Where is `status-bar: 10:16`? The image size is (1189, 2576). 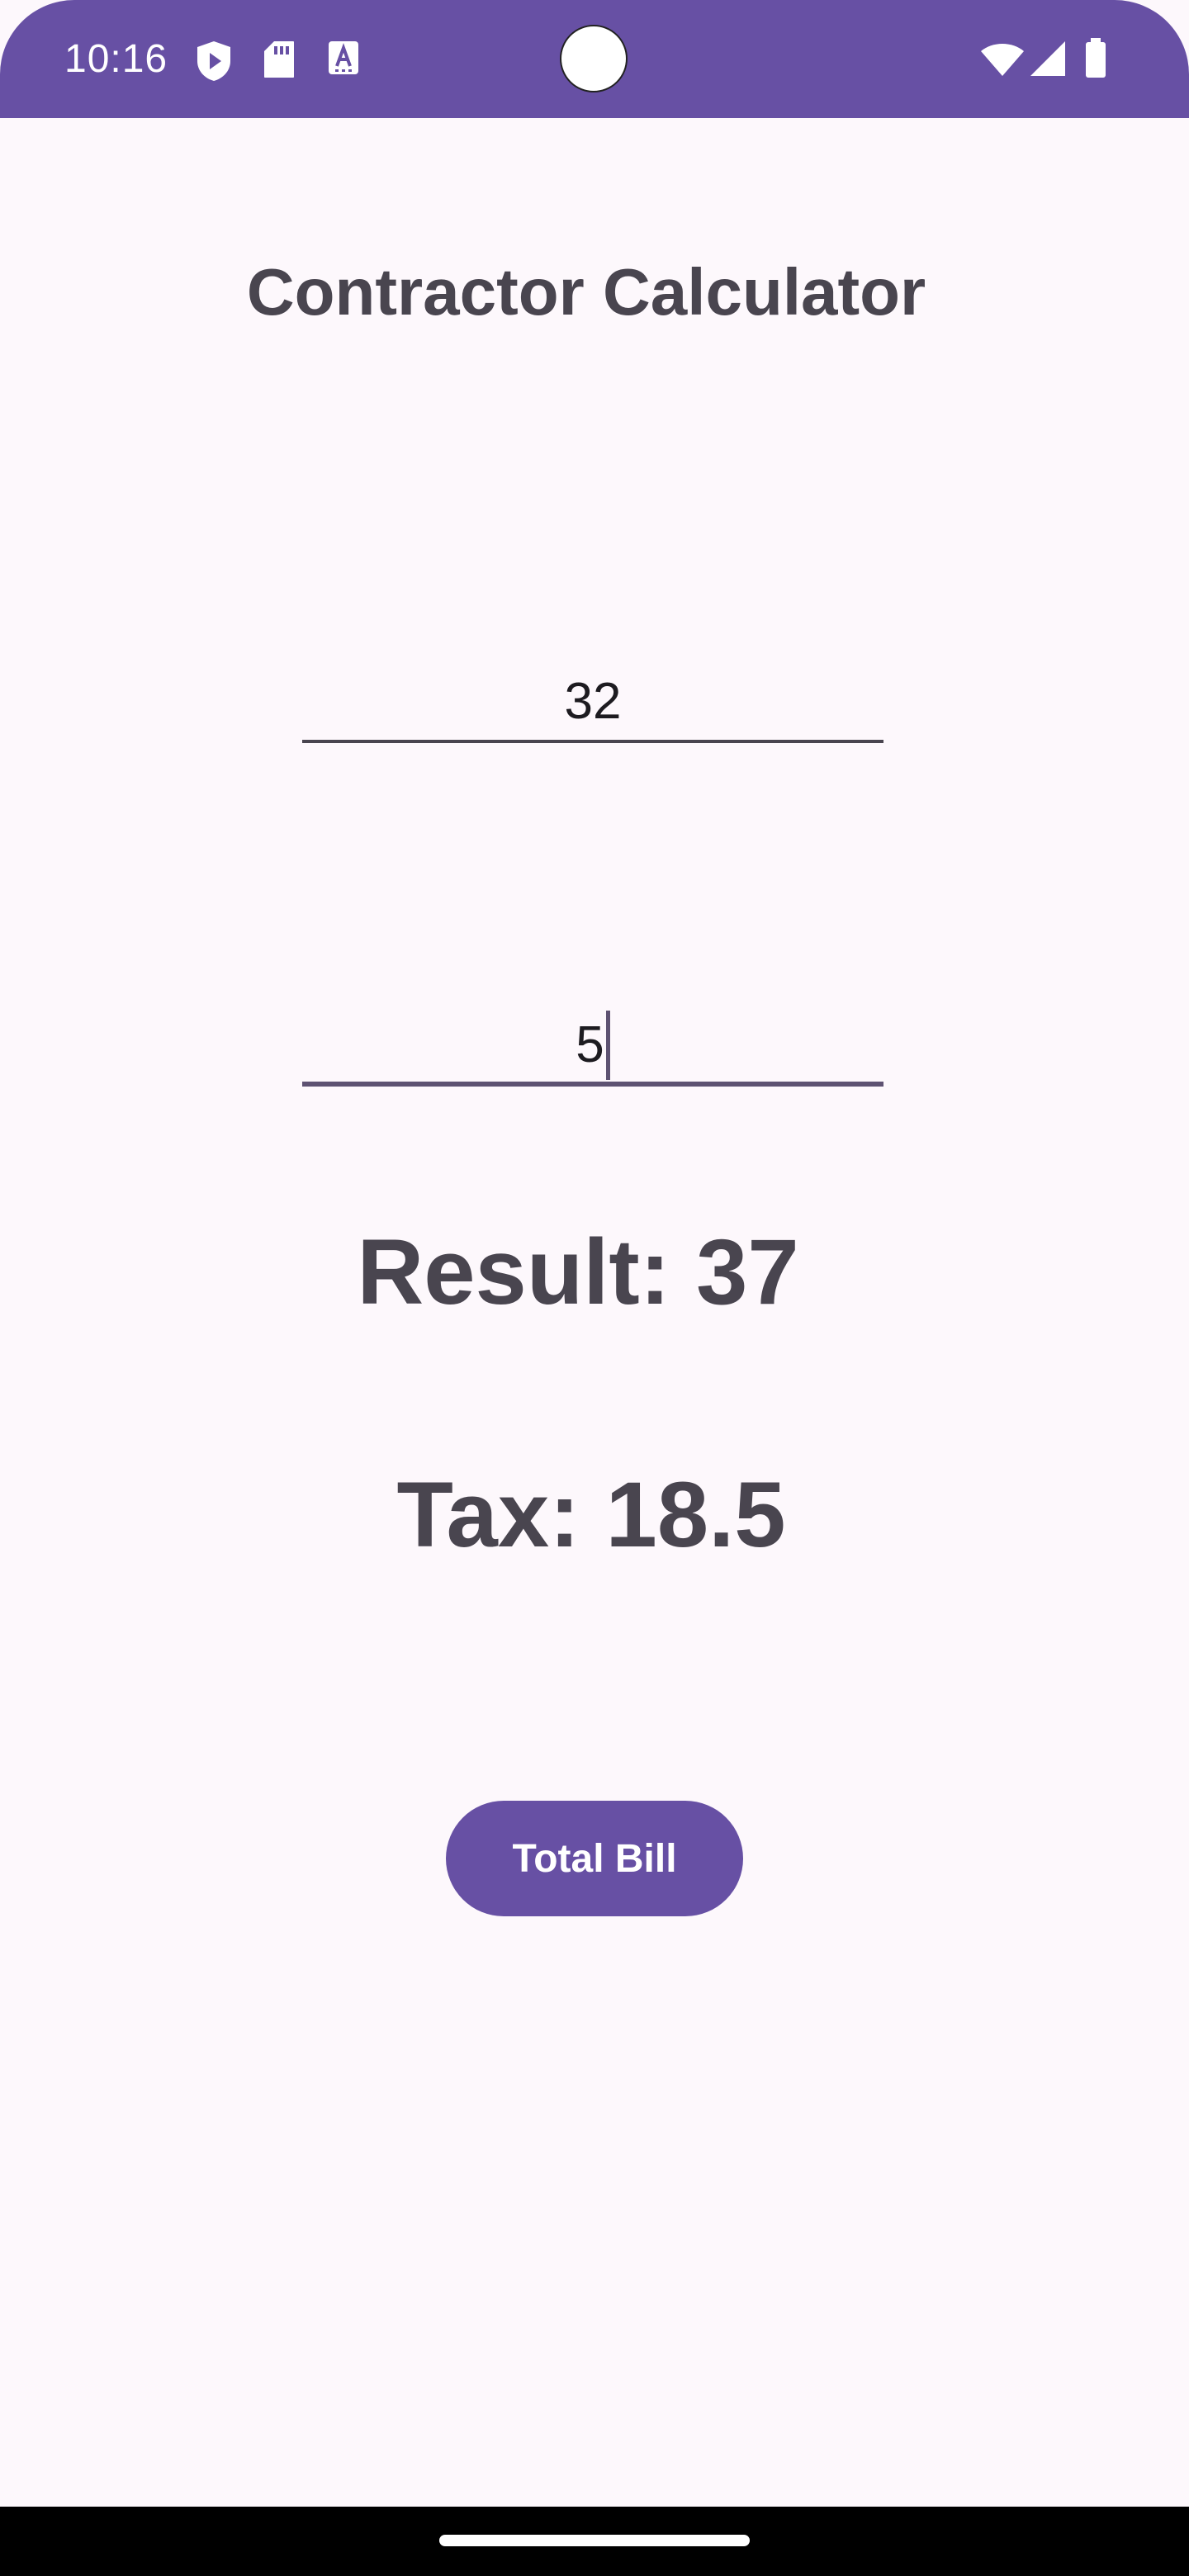 status-bar: 10:16 is located at coordinates (594, 59).